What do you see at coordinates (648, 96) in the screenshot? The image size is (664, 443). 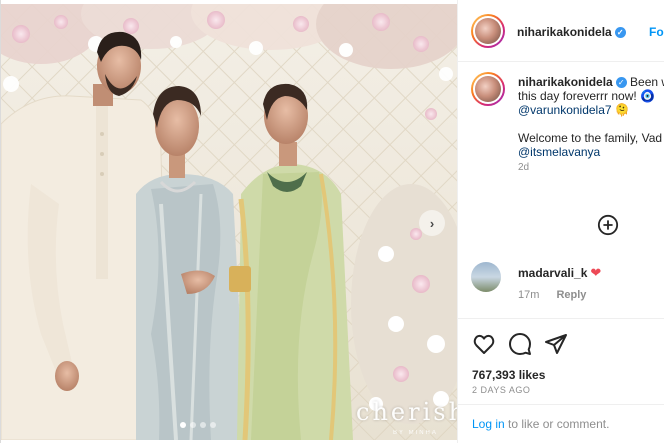 I see `nazar-emoji: 🧿` at bounding box center [648, 96].